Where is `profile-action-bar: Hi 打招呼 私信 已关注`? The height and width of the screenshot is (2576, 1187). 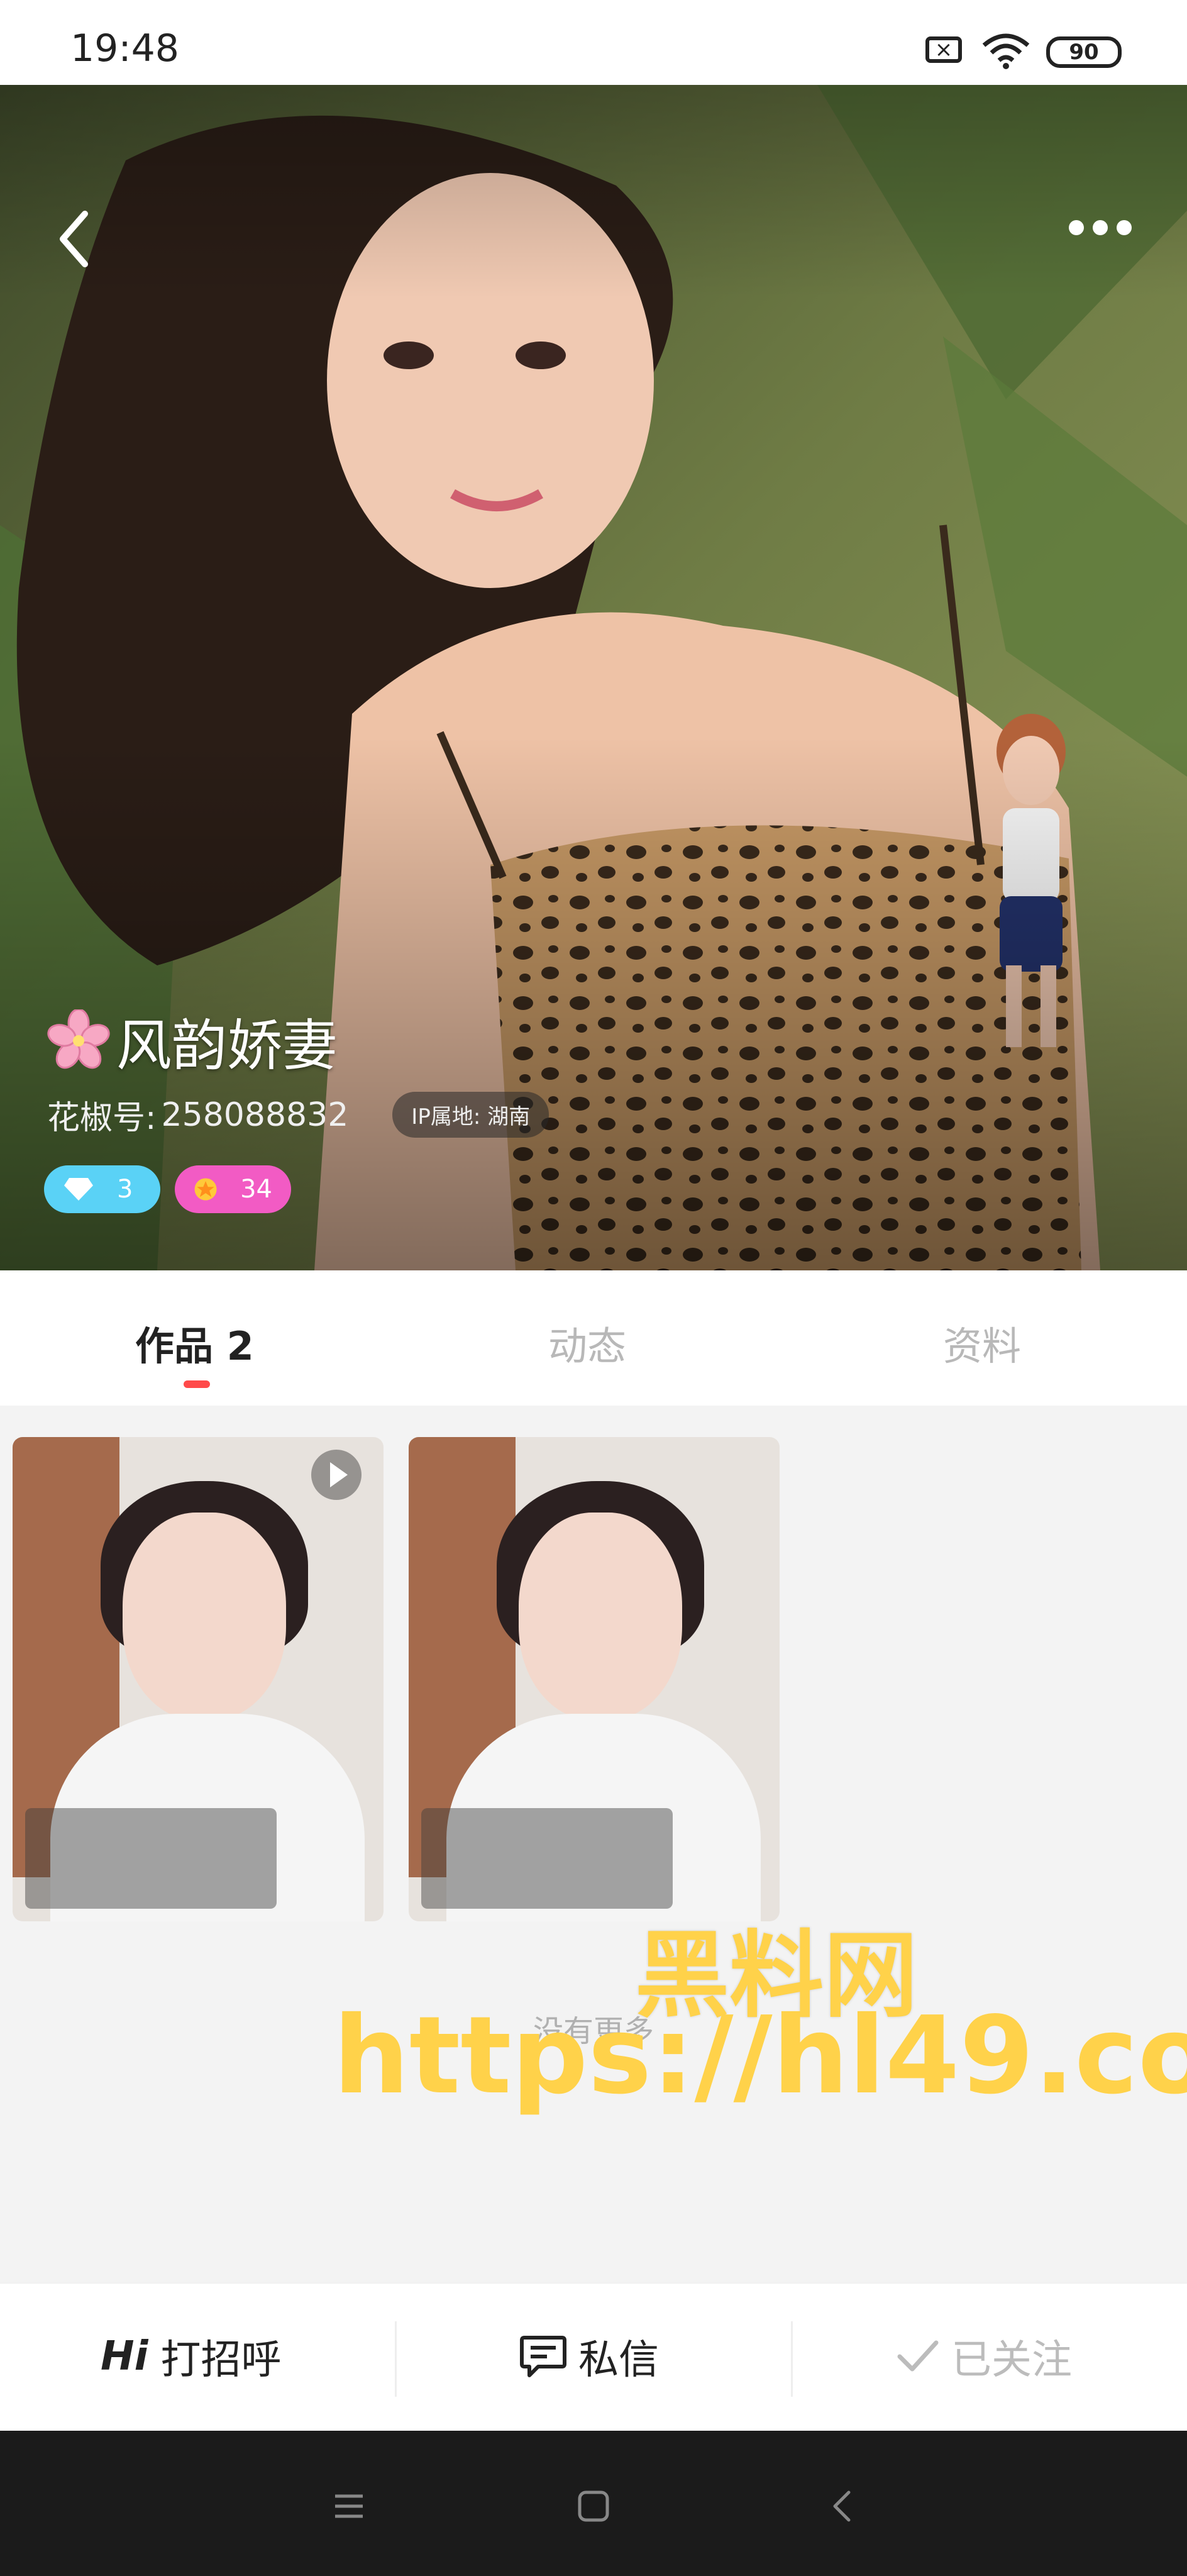
profile-action-bar: Hi 打招呼 私信 已关注 is located at coordinates (593, 2357).